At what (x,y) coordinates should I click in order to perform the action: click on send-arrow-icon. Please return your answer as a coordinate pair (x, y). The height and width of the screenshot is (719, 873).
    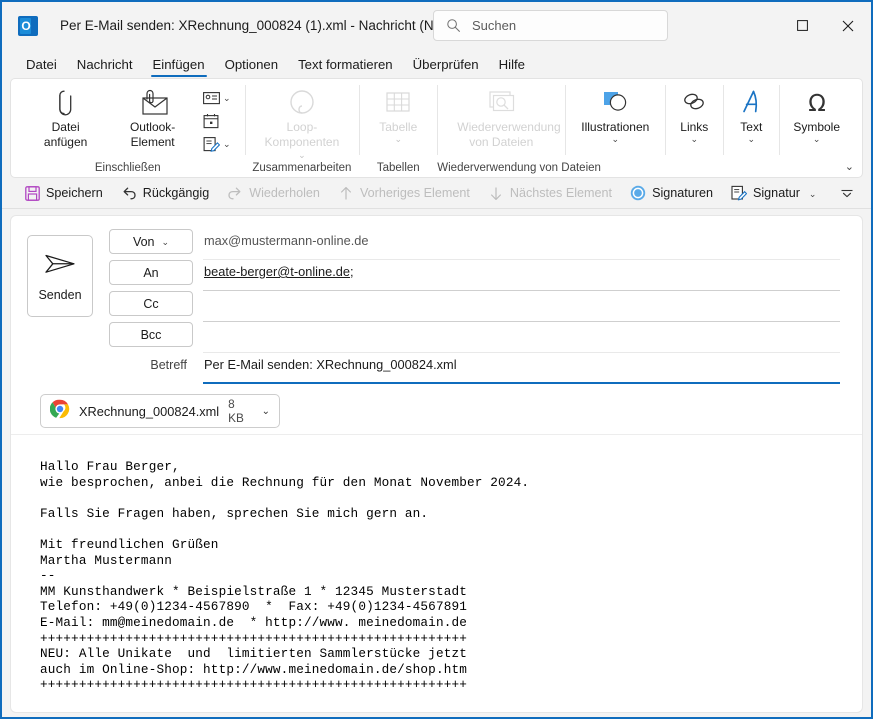
    Looking at the image, I should click on (60, 266).